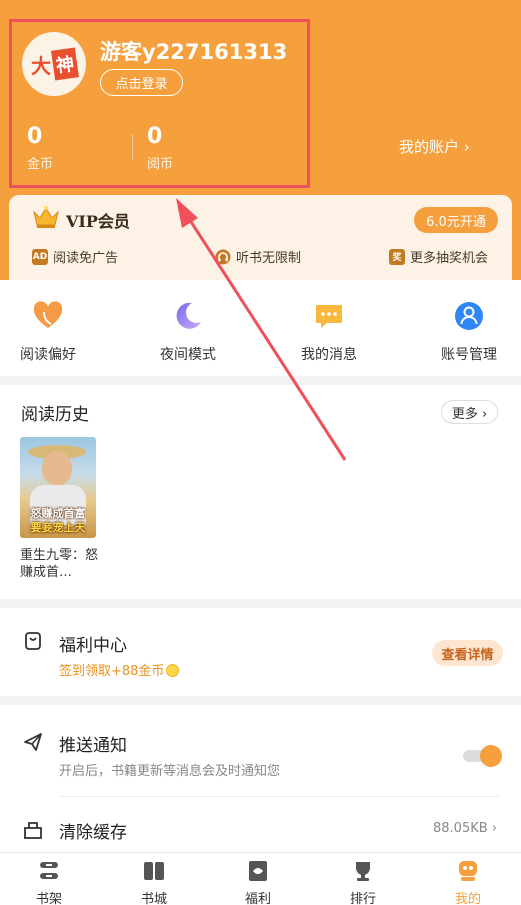  Describe the element at coordinates (456, 220) in the screenshot. I see `vip-open-button: 6.0元开通` at that location.